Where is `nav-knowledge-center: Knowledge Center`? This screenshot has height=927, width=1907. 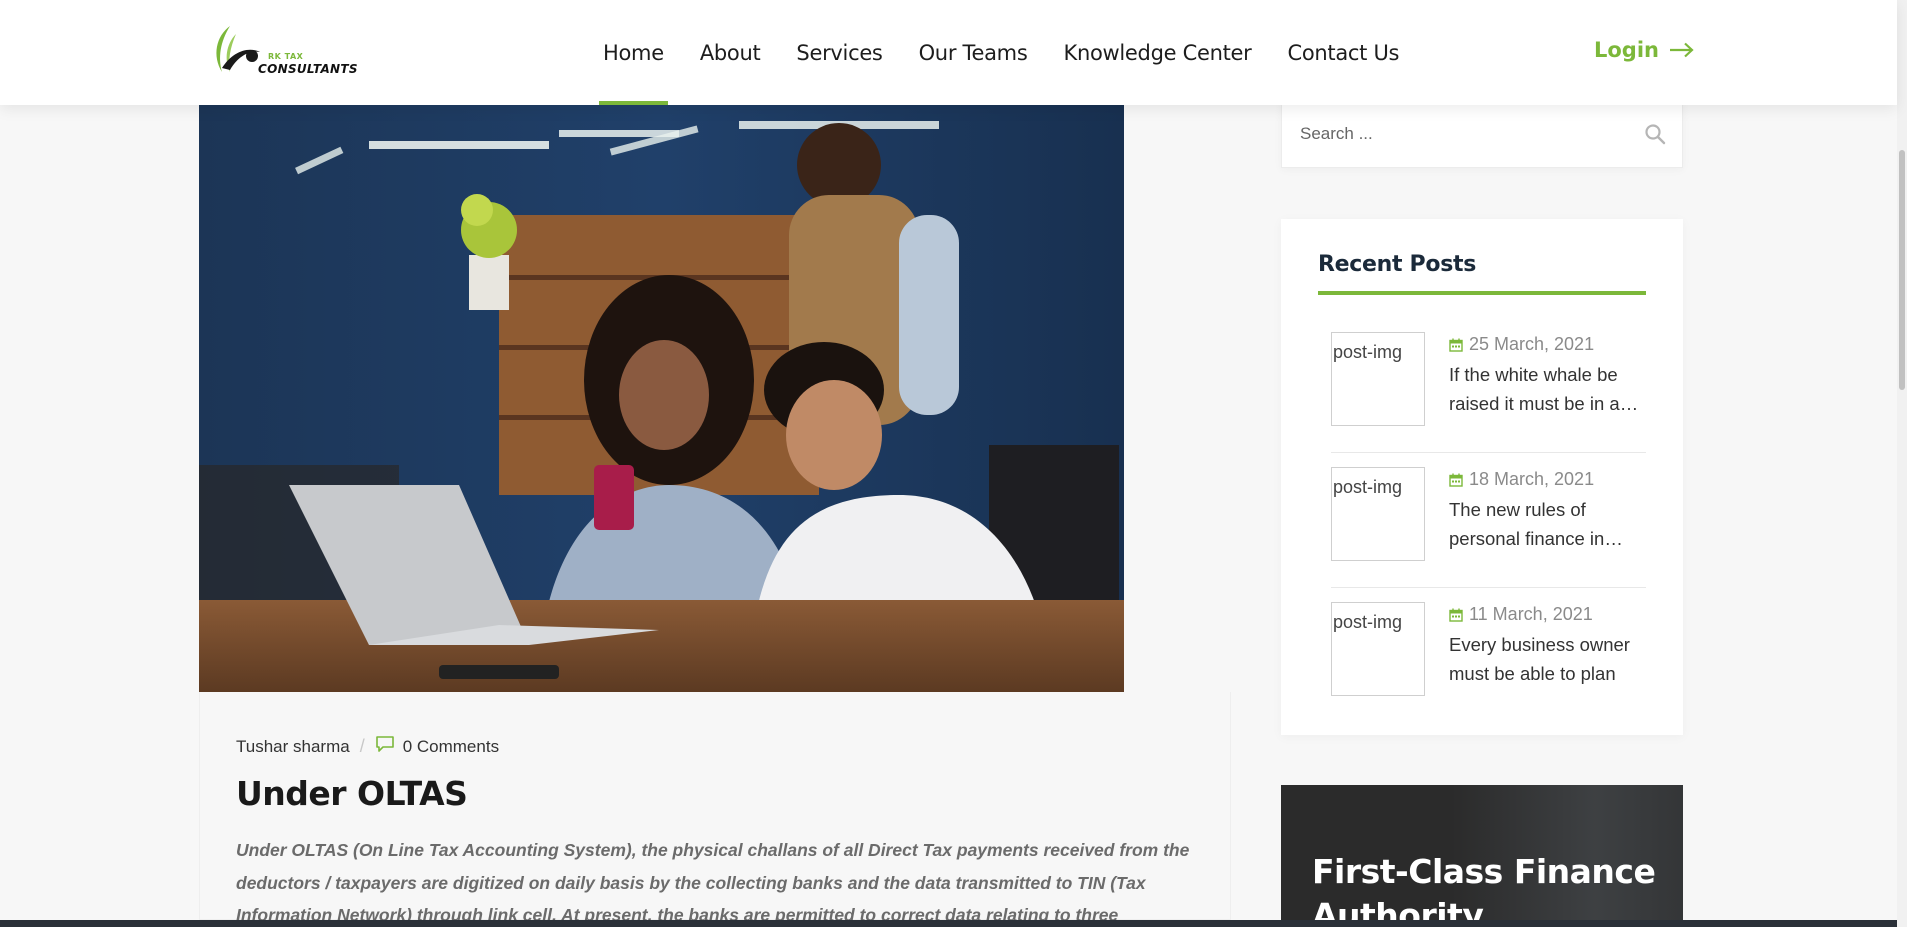
nav-knowledge-center: Knowledge Center is located at coordinates (1157, 52).